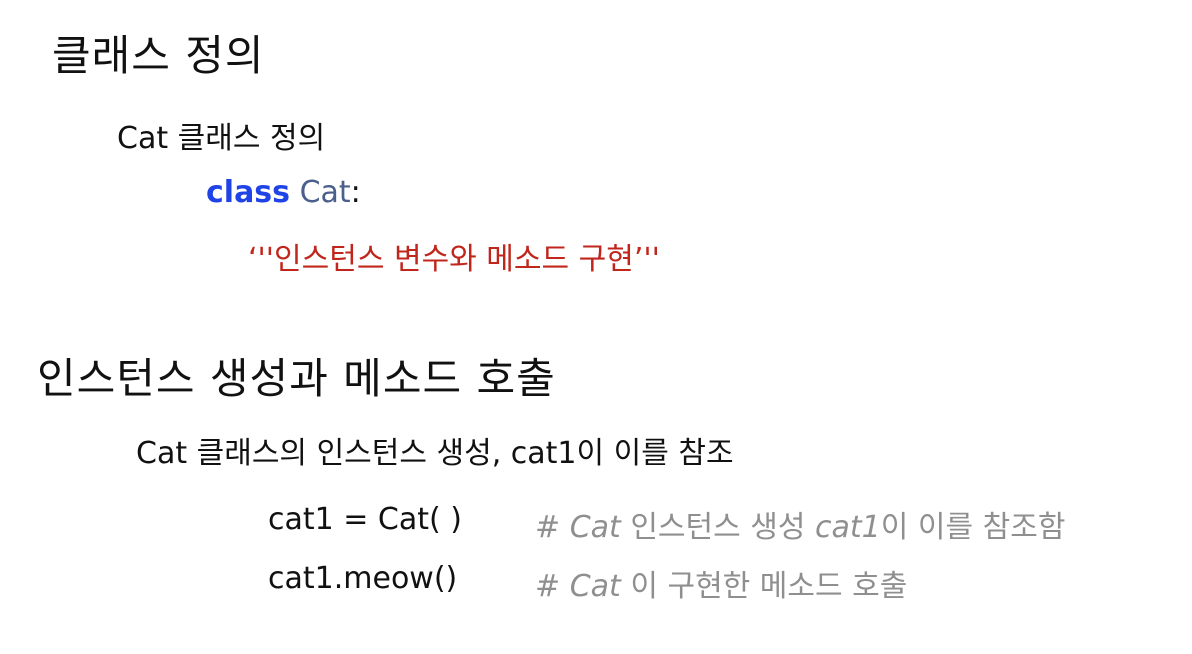 This screenshot has width=1192, height=654. I want to click on class-name: Cat, so click(325, 192).